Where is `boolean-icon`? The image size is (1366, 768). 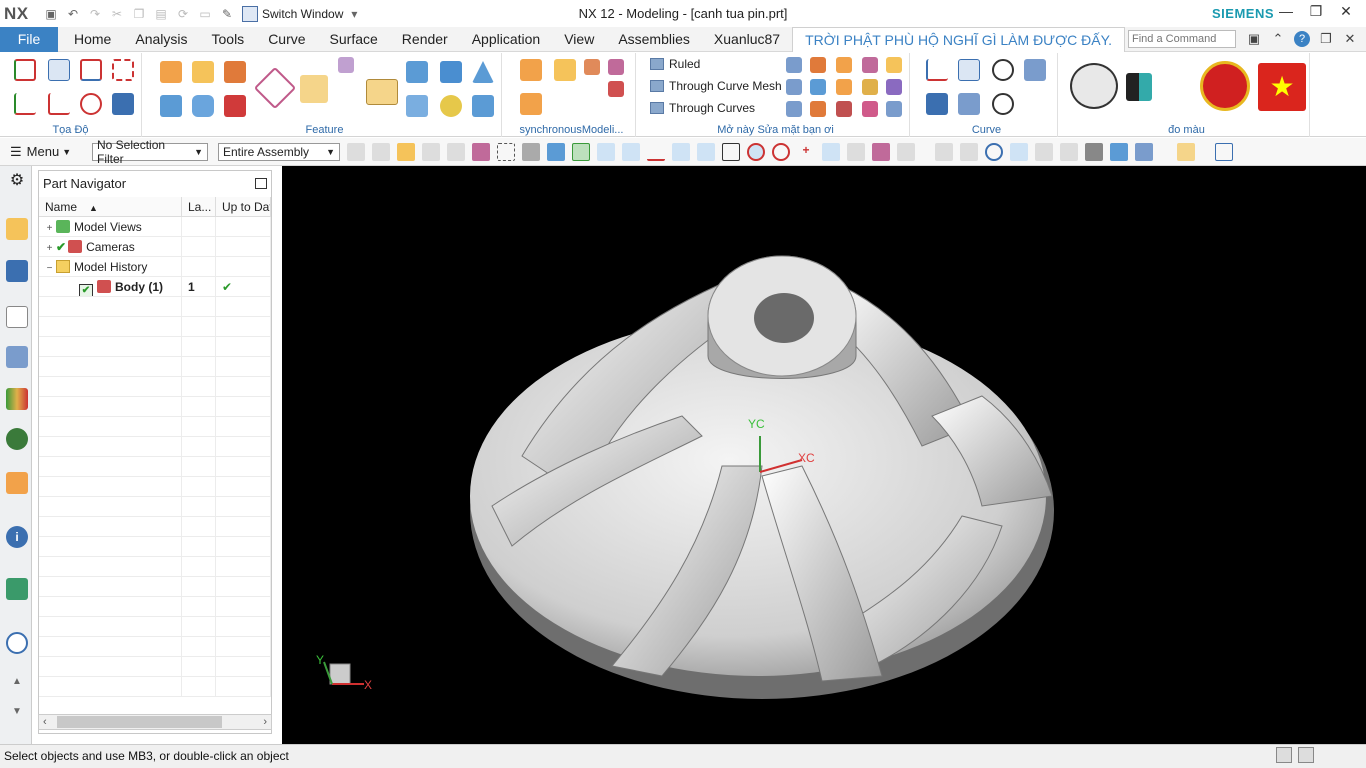
boolean-icon is located at coordinates (235, 106).